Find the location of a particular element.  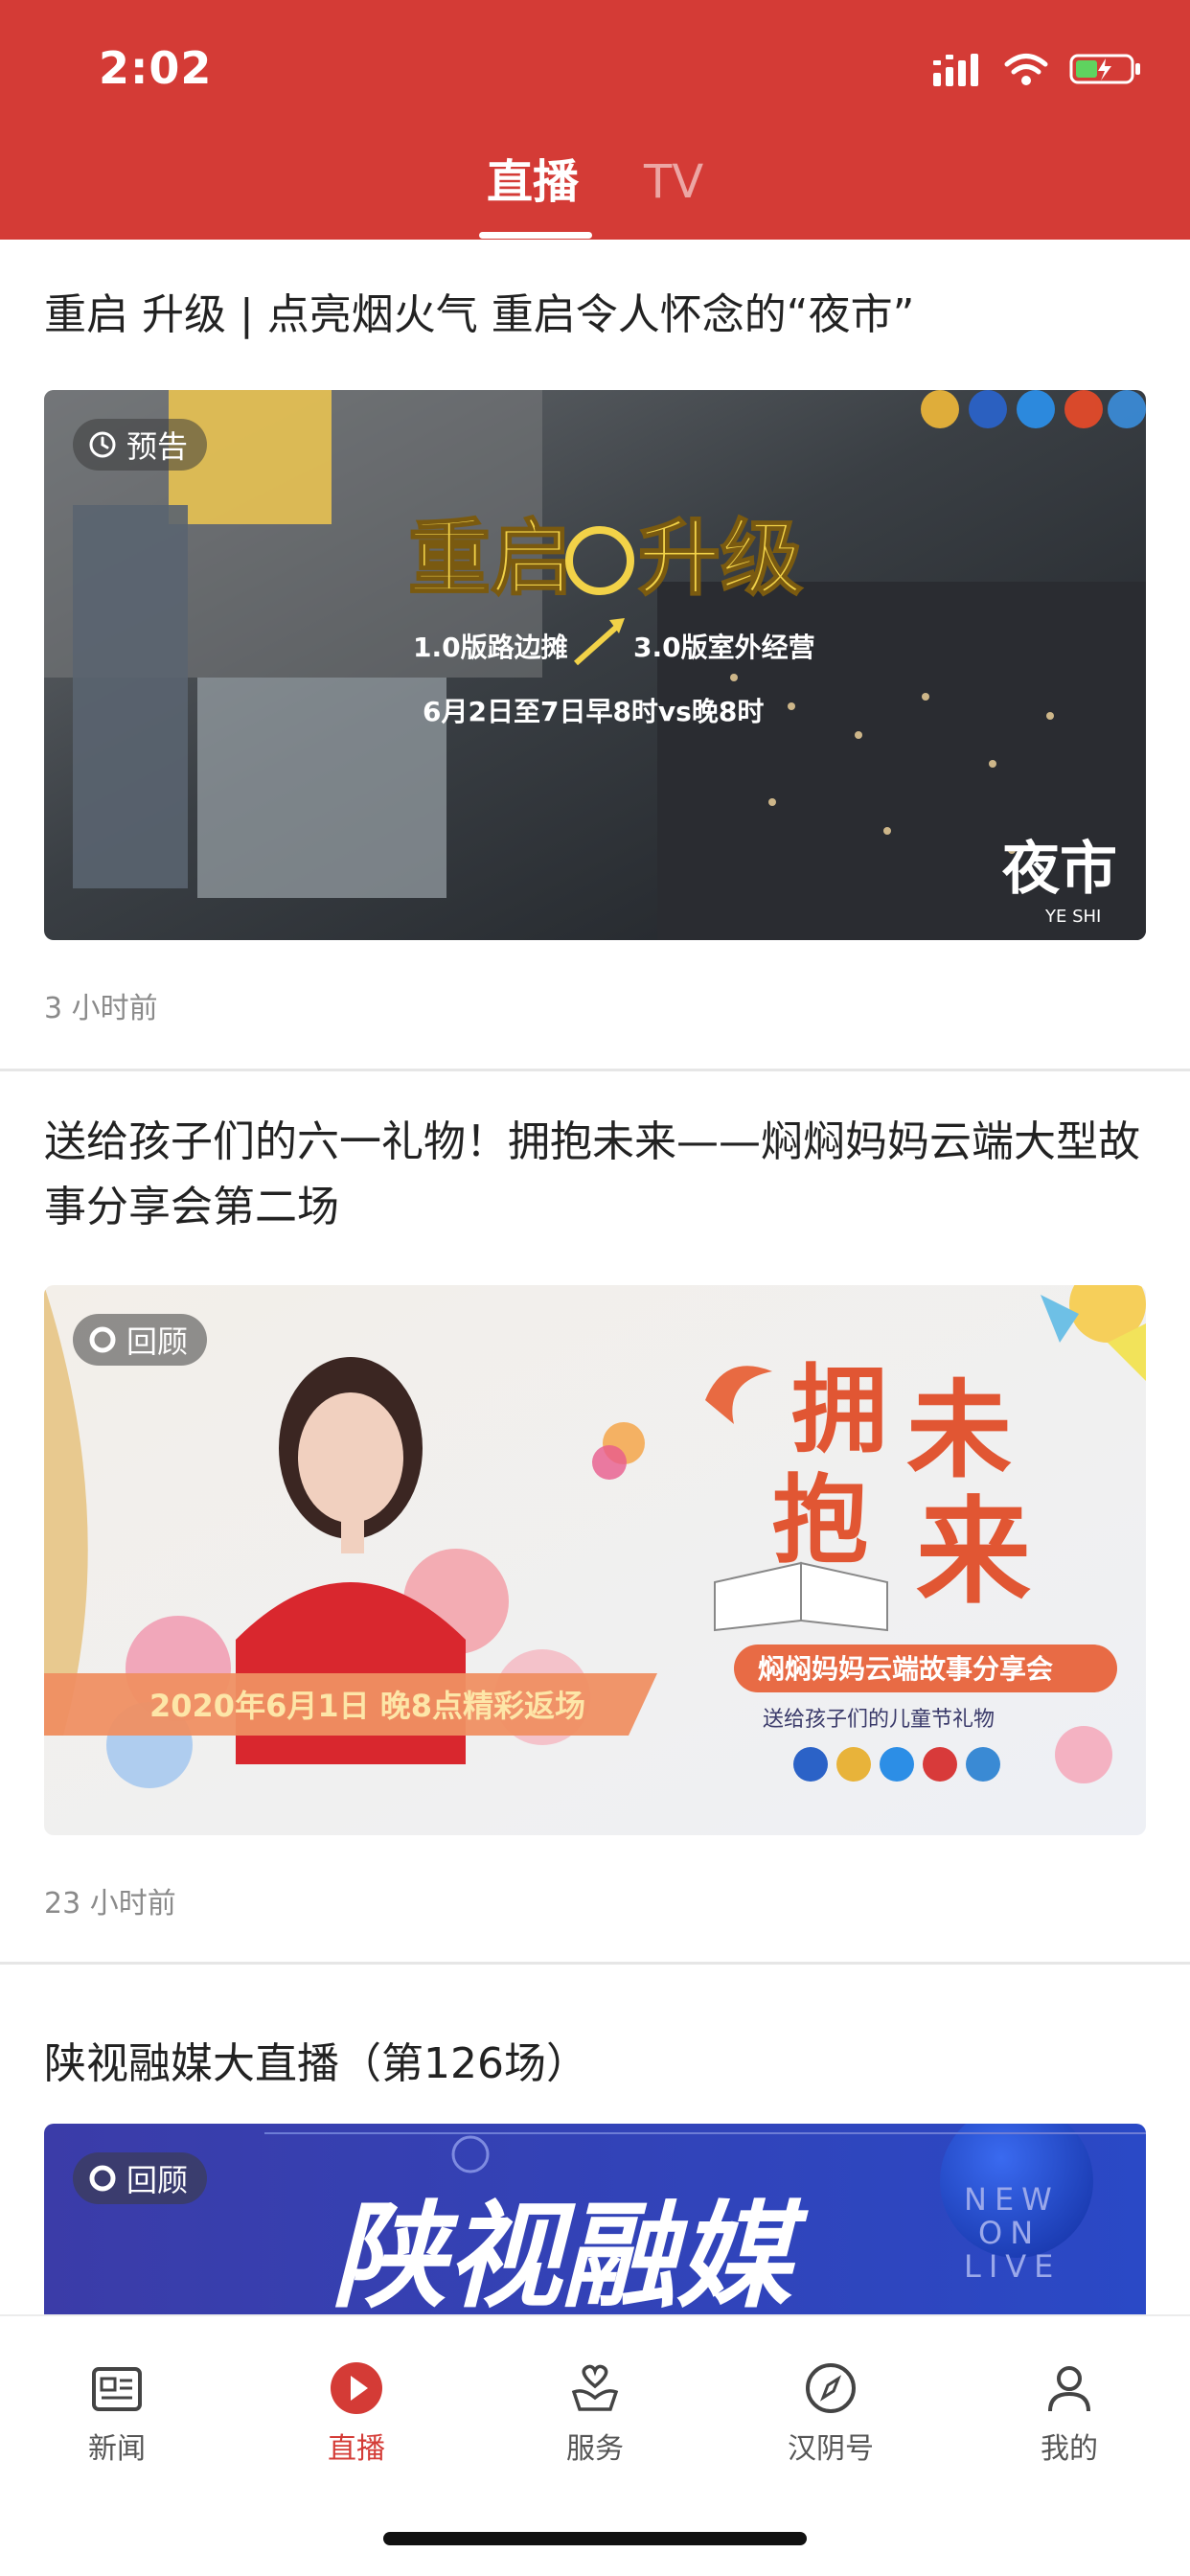

image-headline: 陕视融媒 is located at coordinates (571, 2252).